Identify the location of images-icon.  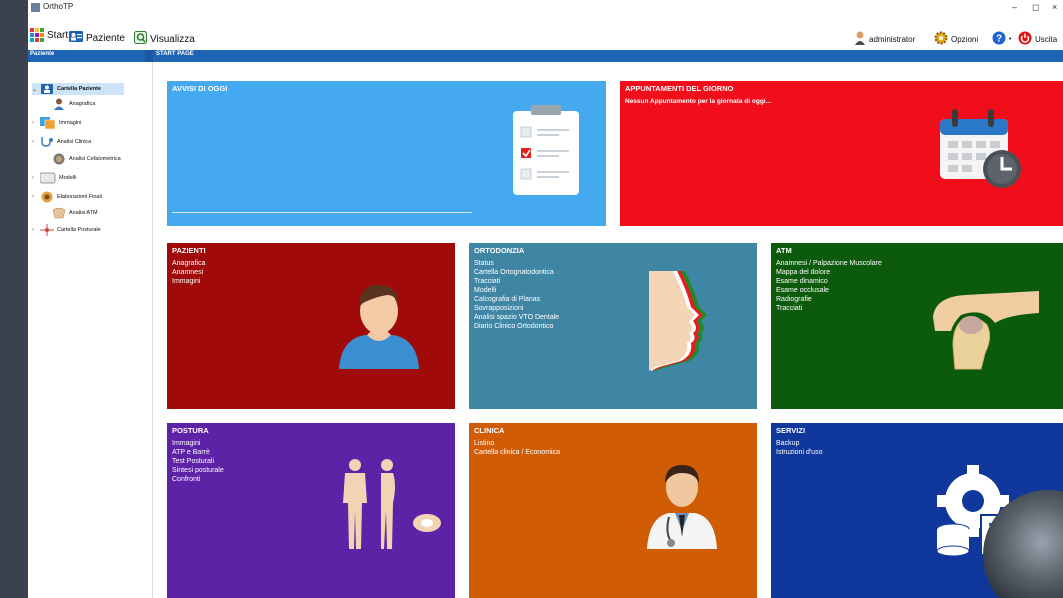
(48, 122).